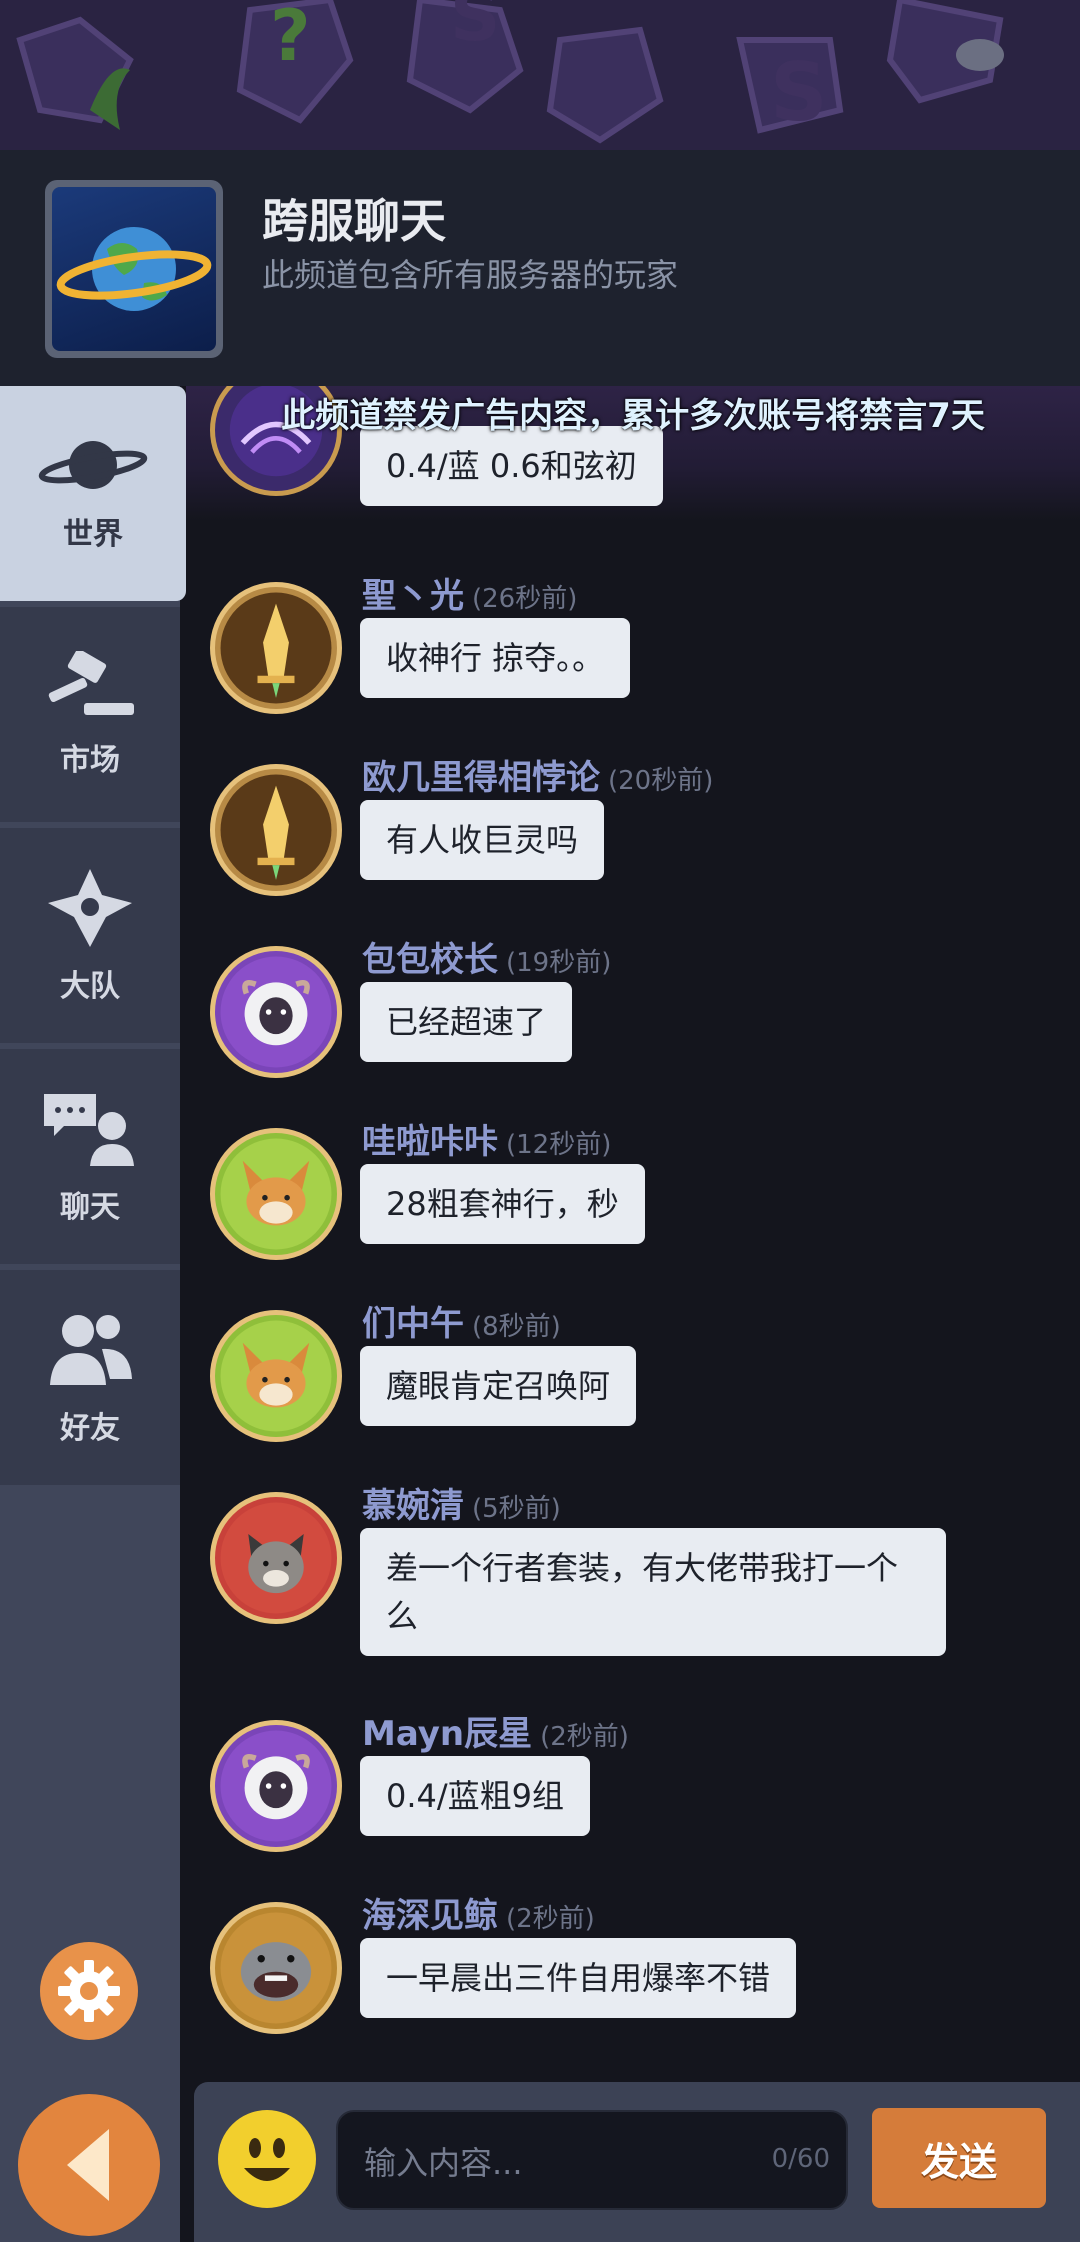 Image resolution: width=1080 pixels, height=2242 pixels. What do you see at coordinates (525, 599) in the screenshot?
I see `message-time: (26秒前)` at bounding box center [525, 599].